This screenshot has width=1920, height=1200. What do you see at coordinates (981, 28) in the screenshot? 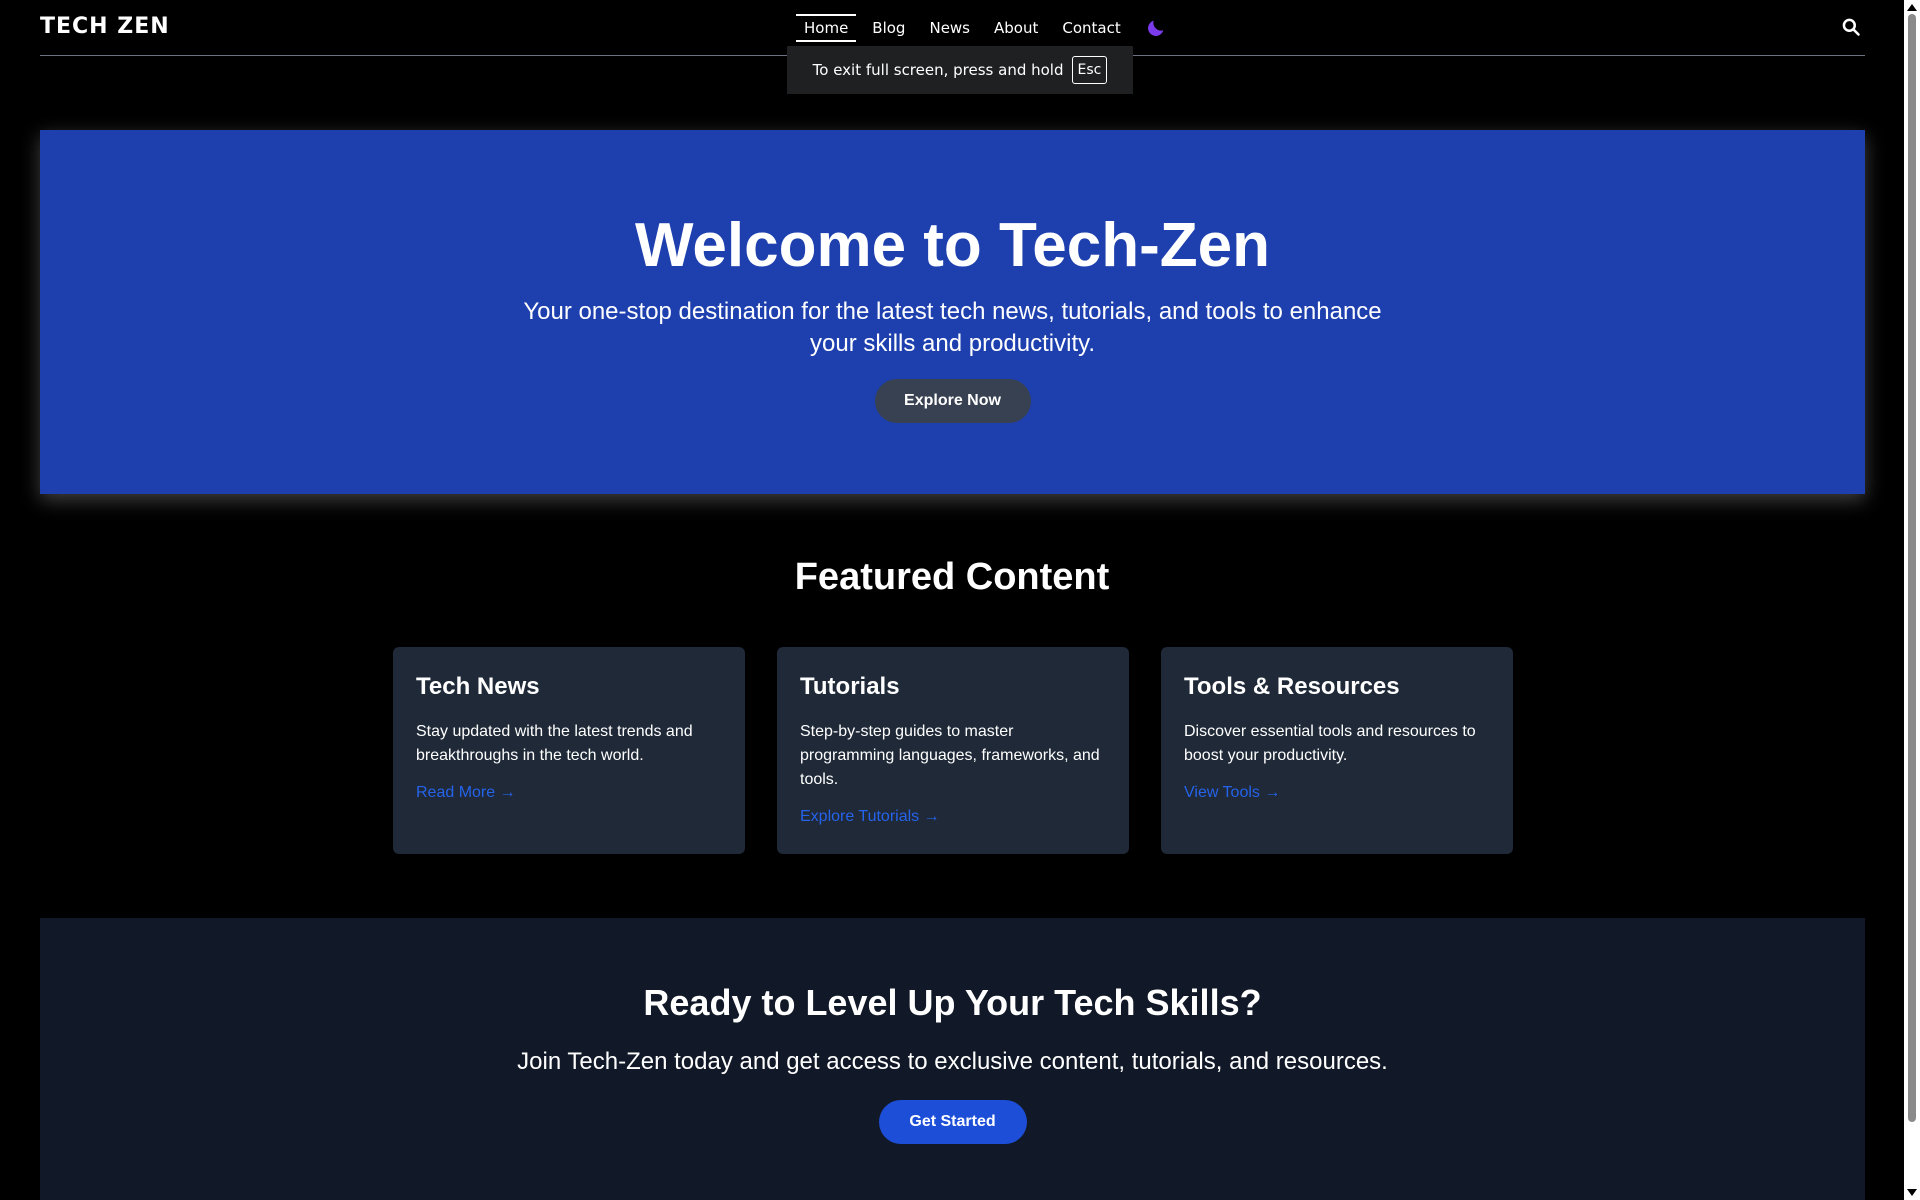
I see `main-nav: Home Blog News About Contact` at bounding box center [981, 28].